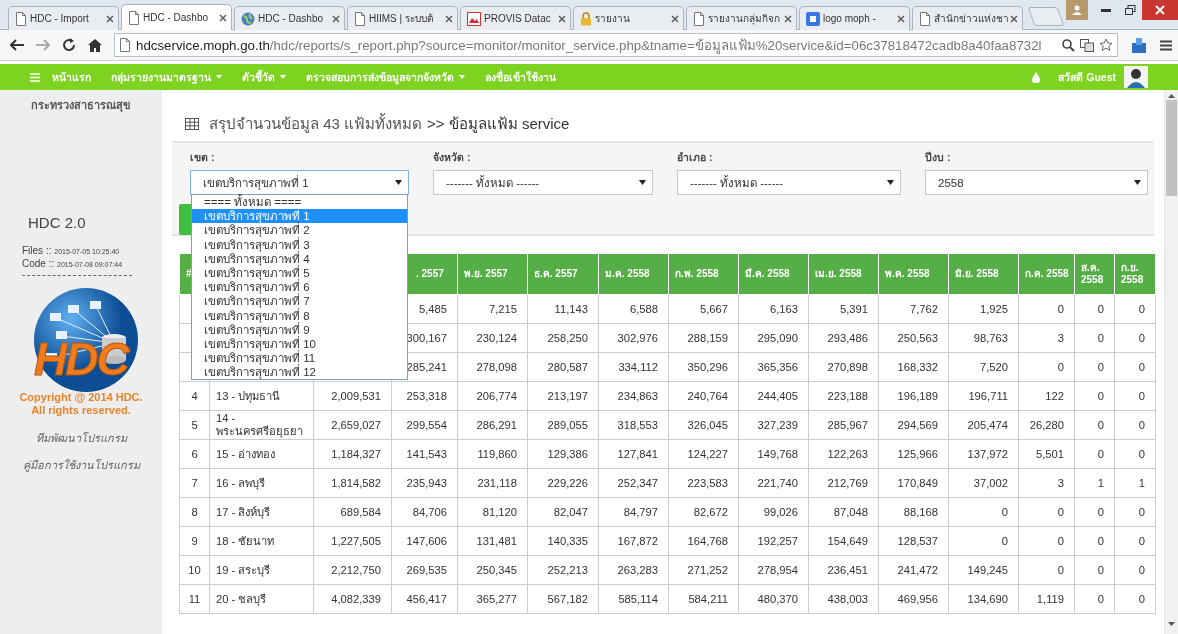  I want to click on dropdown-option: เขตบริการสุขภาพที่ 5, so click(299, 273).